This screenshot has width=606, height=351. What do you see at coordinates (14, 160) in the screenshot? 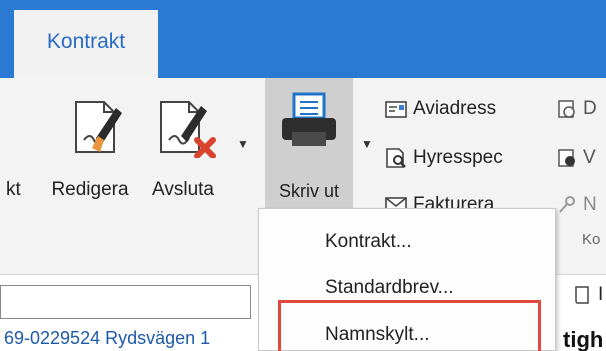
I see `cut-button: kt` at bounding box center [14, 160].